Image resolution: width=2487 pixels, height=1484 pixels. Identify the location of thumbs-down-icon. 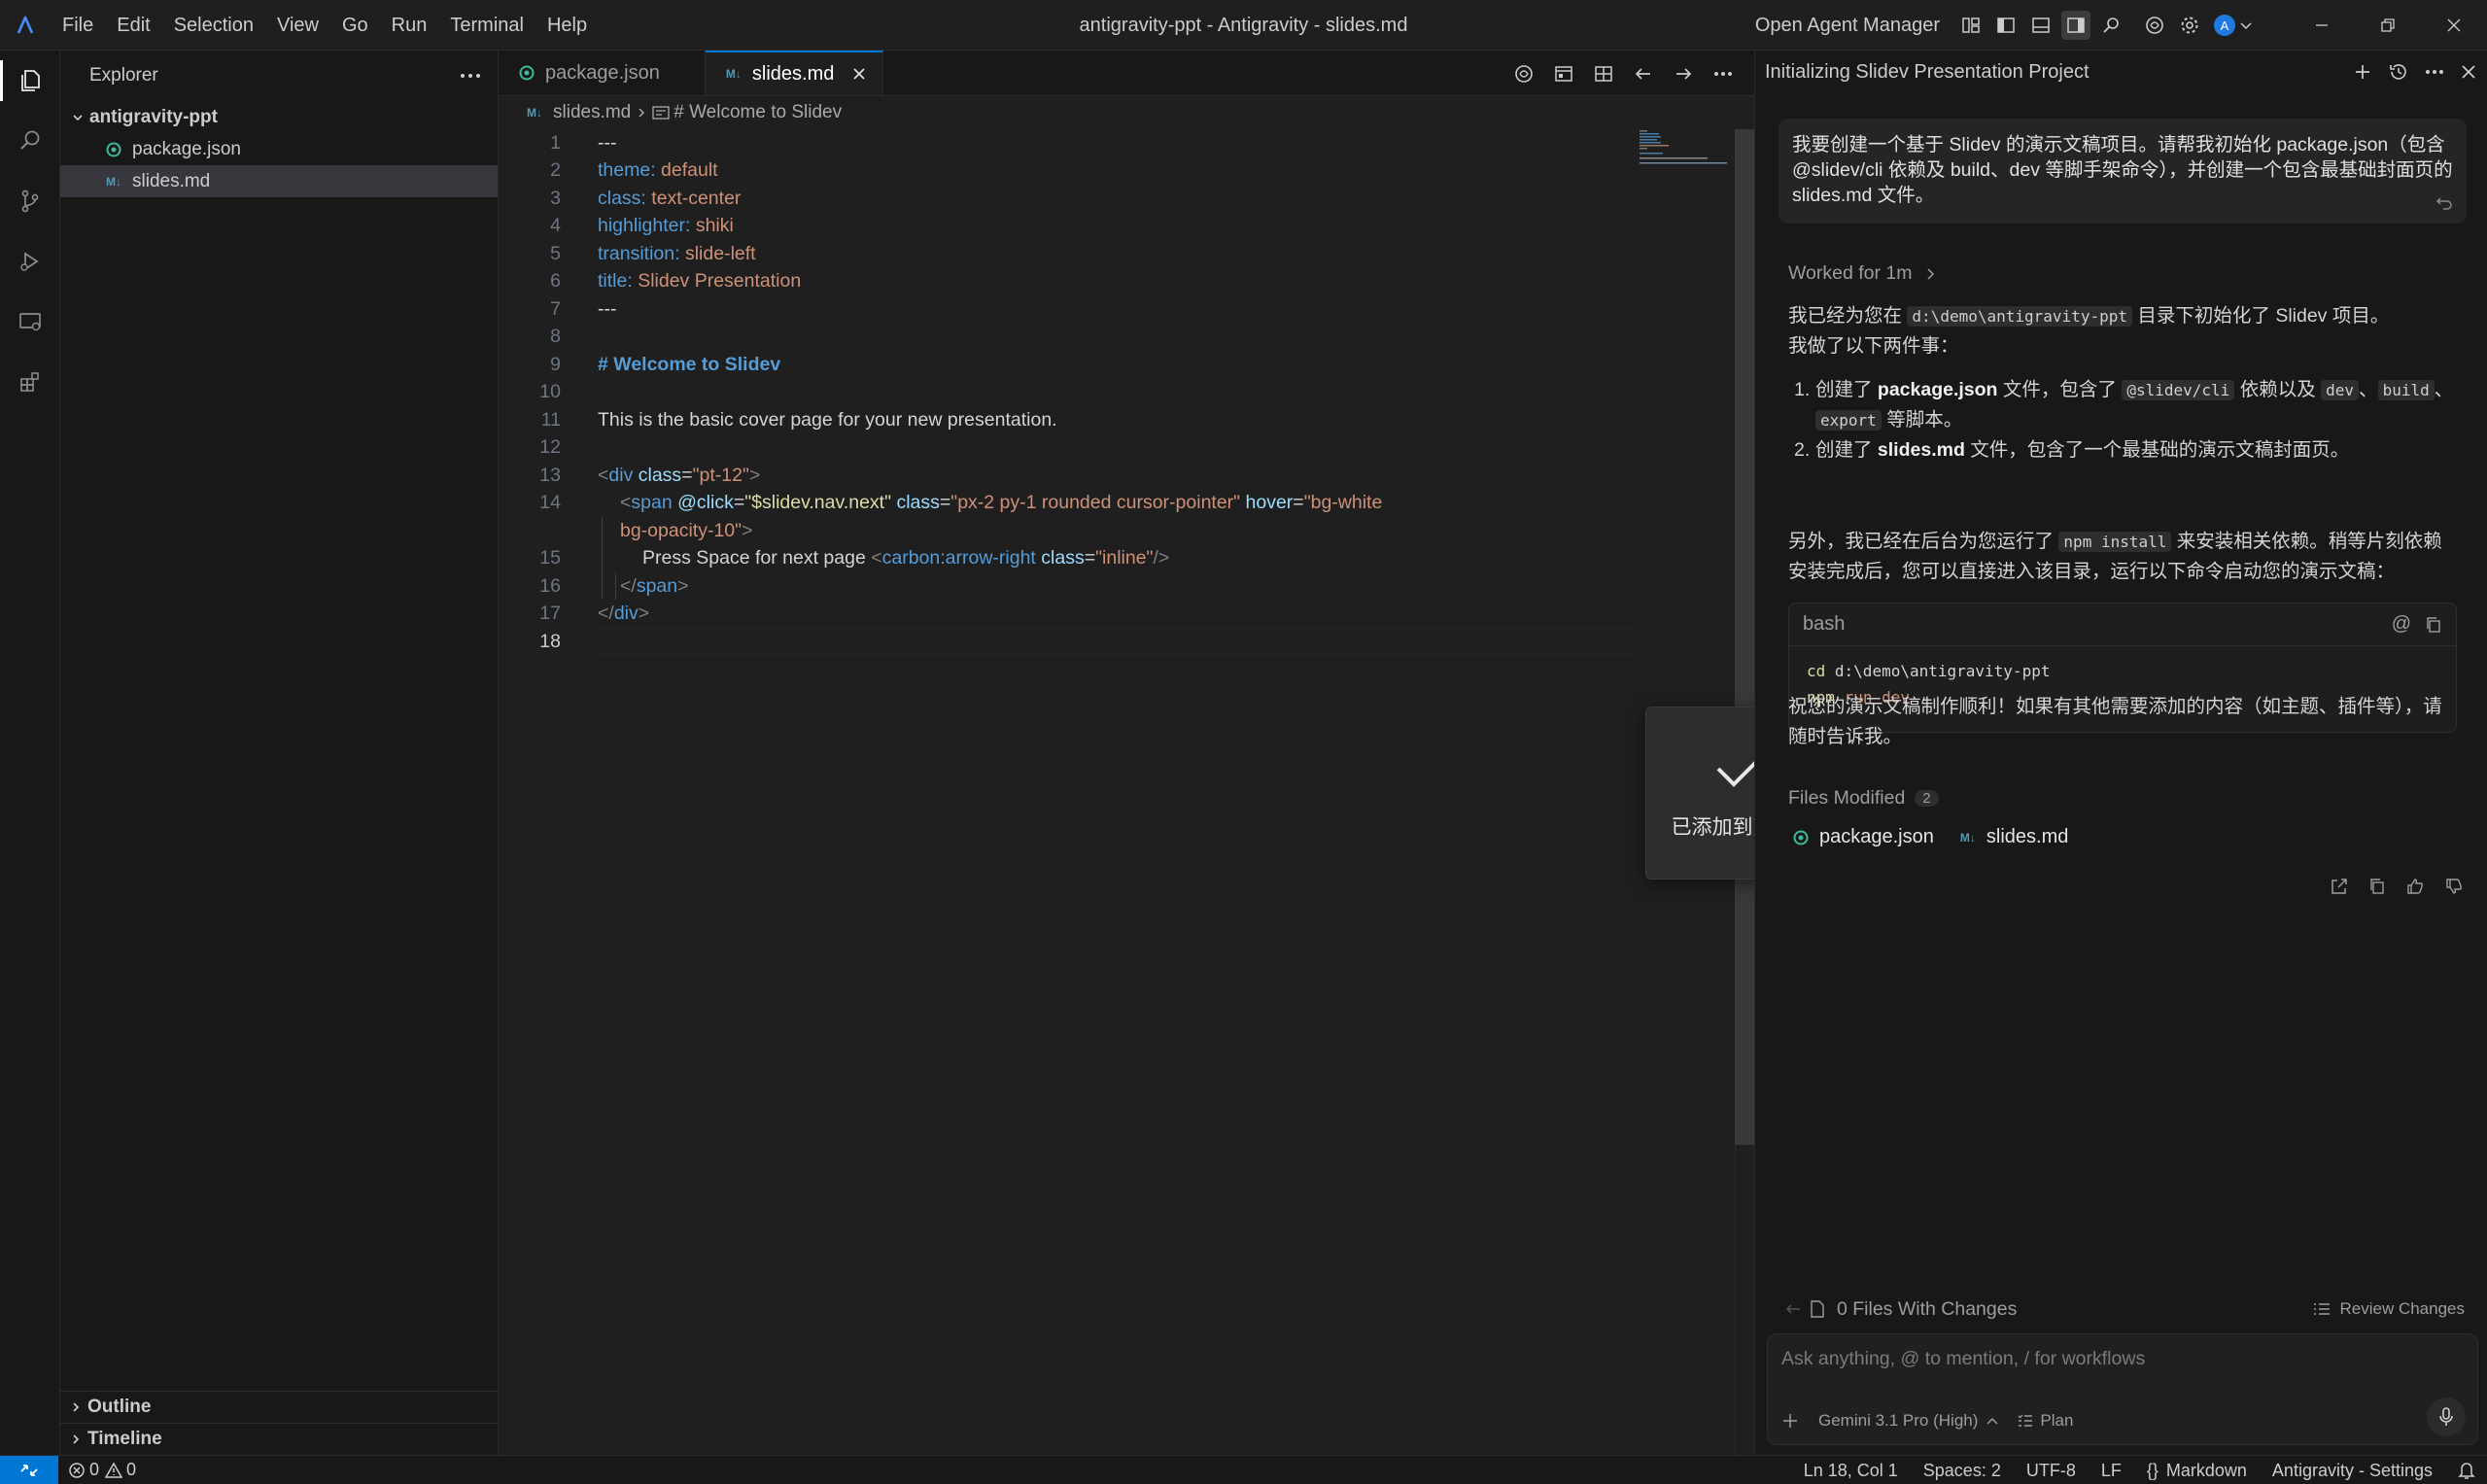
(2454, 886).